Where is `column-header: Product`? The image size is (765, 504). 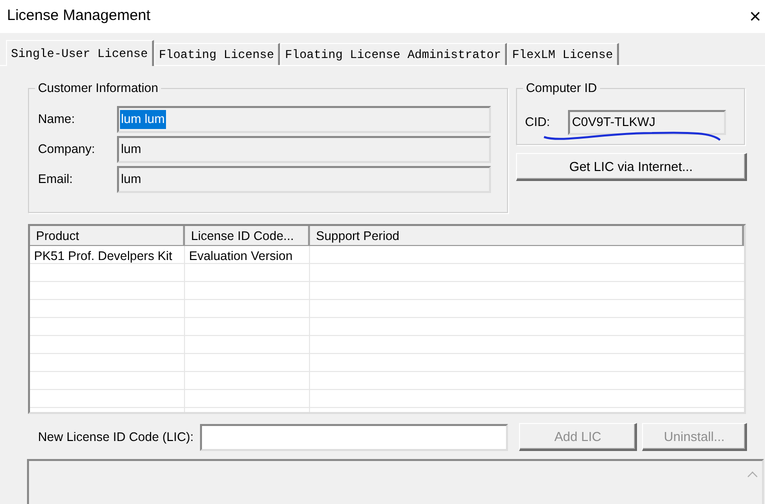
column-header: Product is located at coordinates (107, 236).